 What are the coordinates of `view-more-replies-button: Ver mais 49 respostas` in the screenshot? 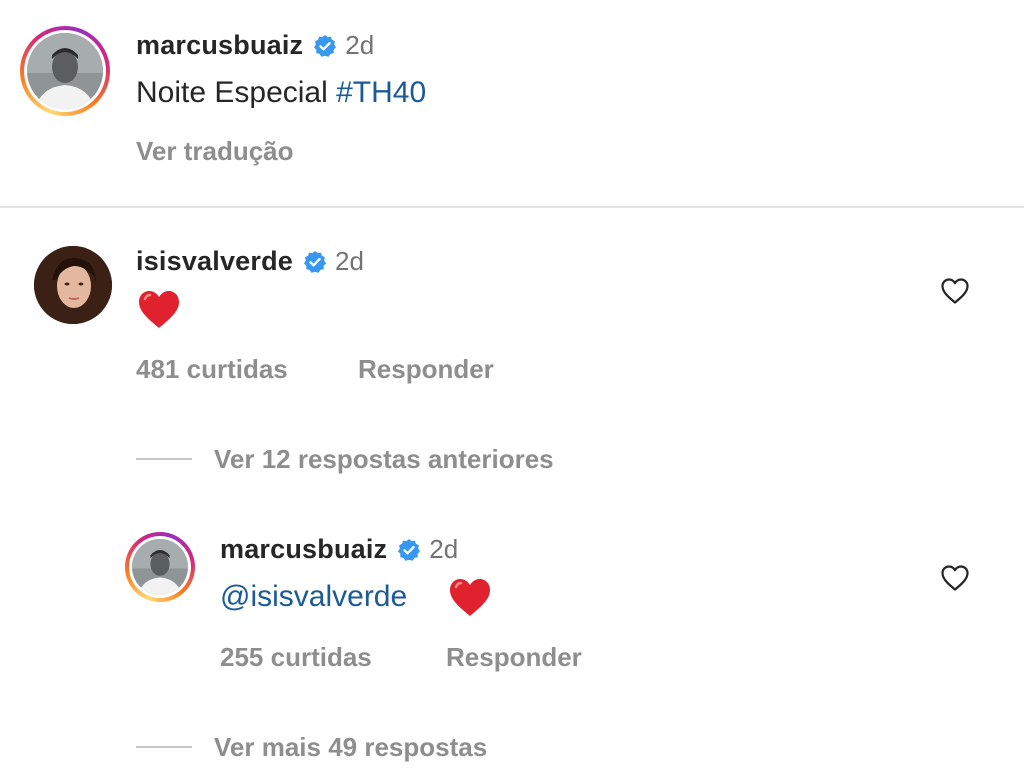 It's located at (350, 747).